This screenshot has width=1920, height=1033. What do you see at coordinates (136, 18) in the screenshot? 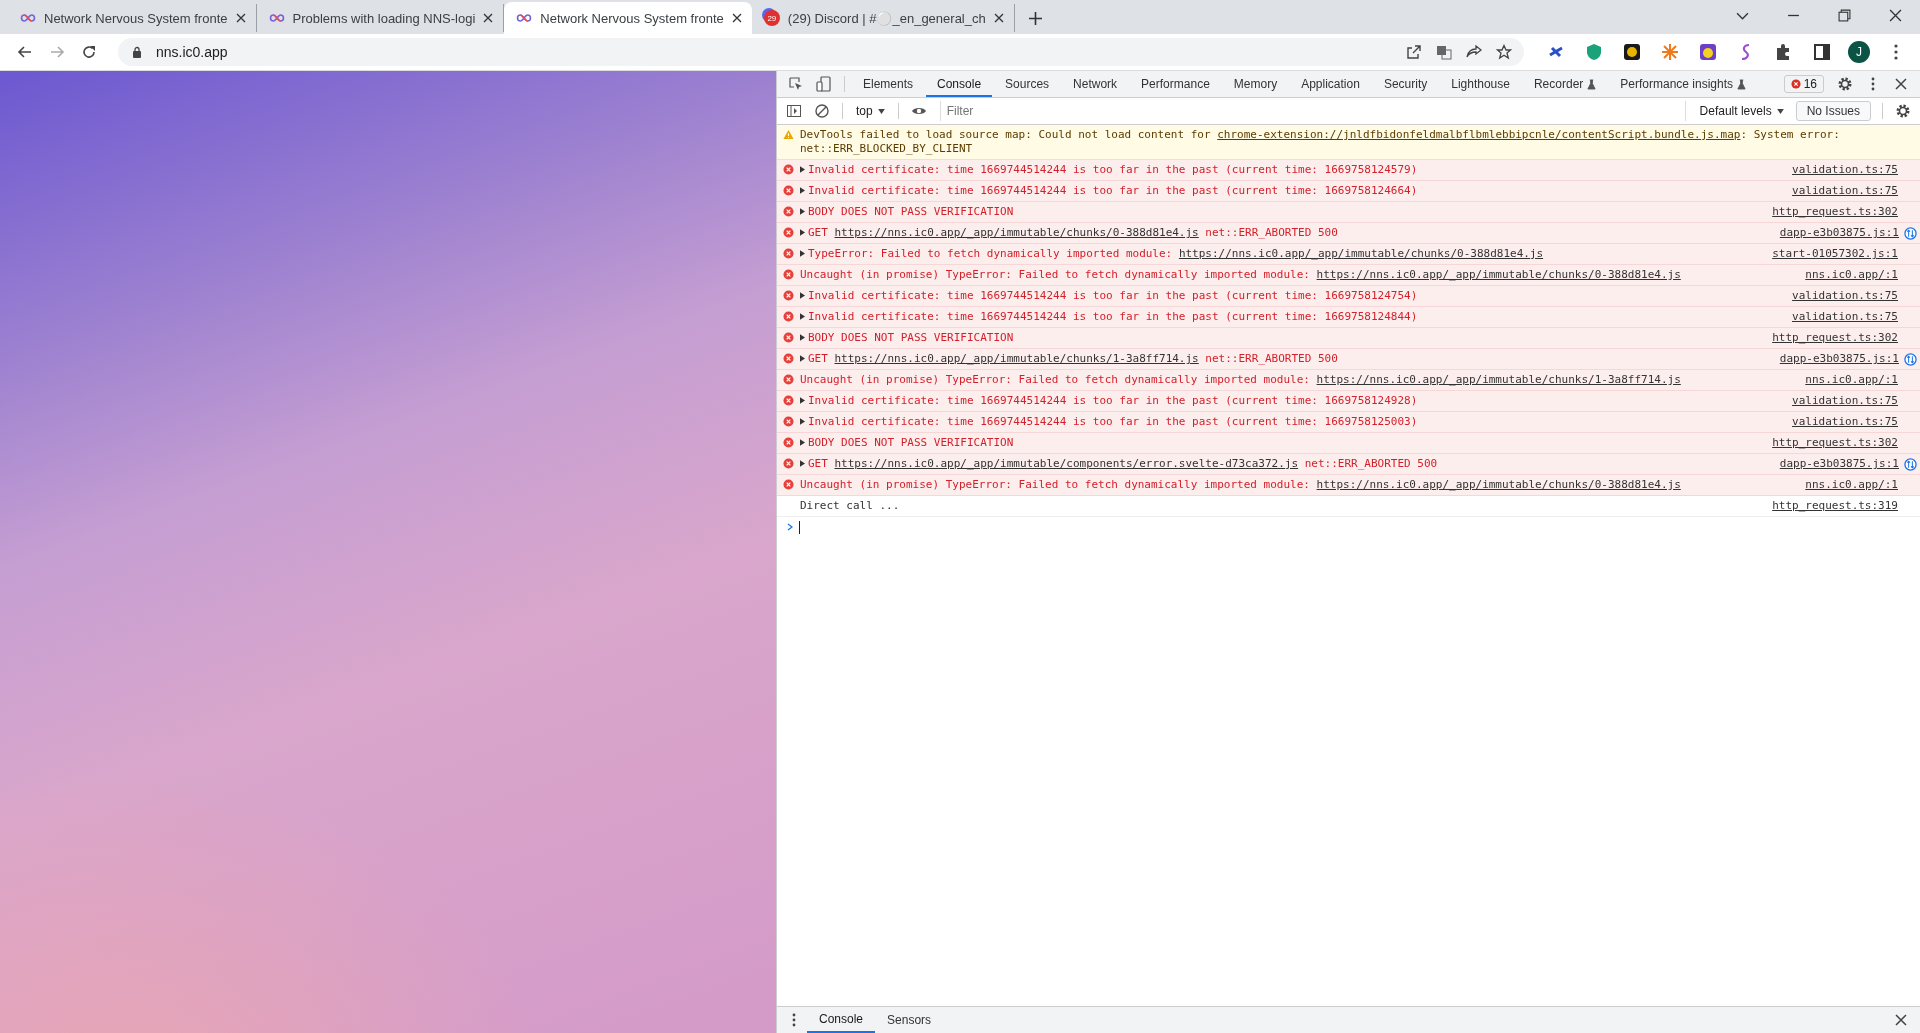
I see `tab-title: Network Nervous System fronte` at bounding box center [136, 18].